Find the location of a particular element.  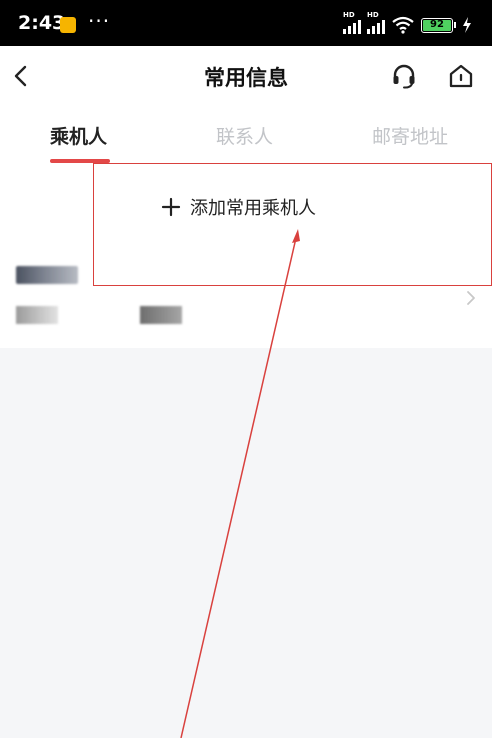

nav-bar: 常用信息 is located at coordinates (246, 76).